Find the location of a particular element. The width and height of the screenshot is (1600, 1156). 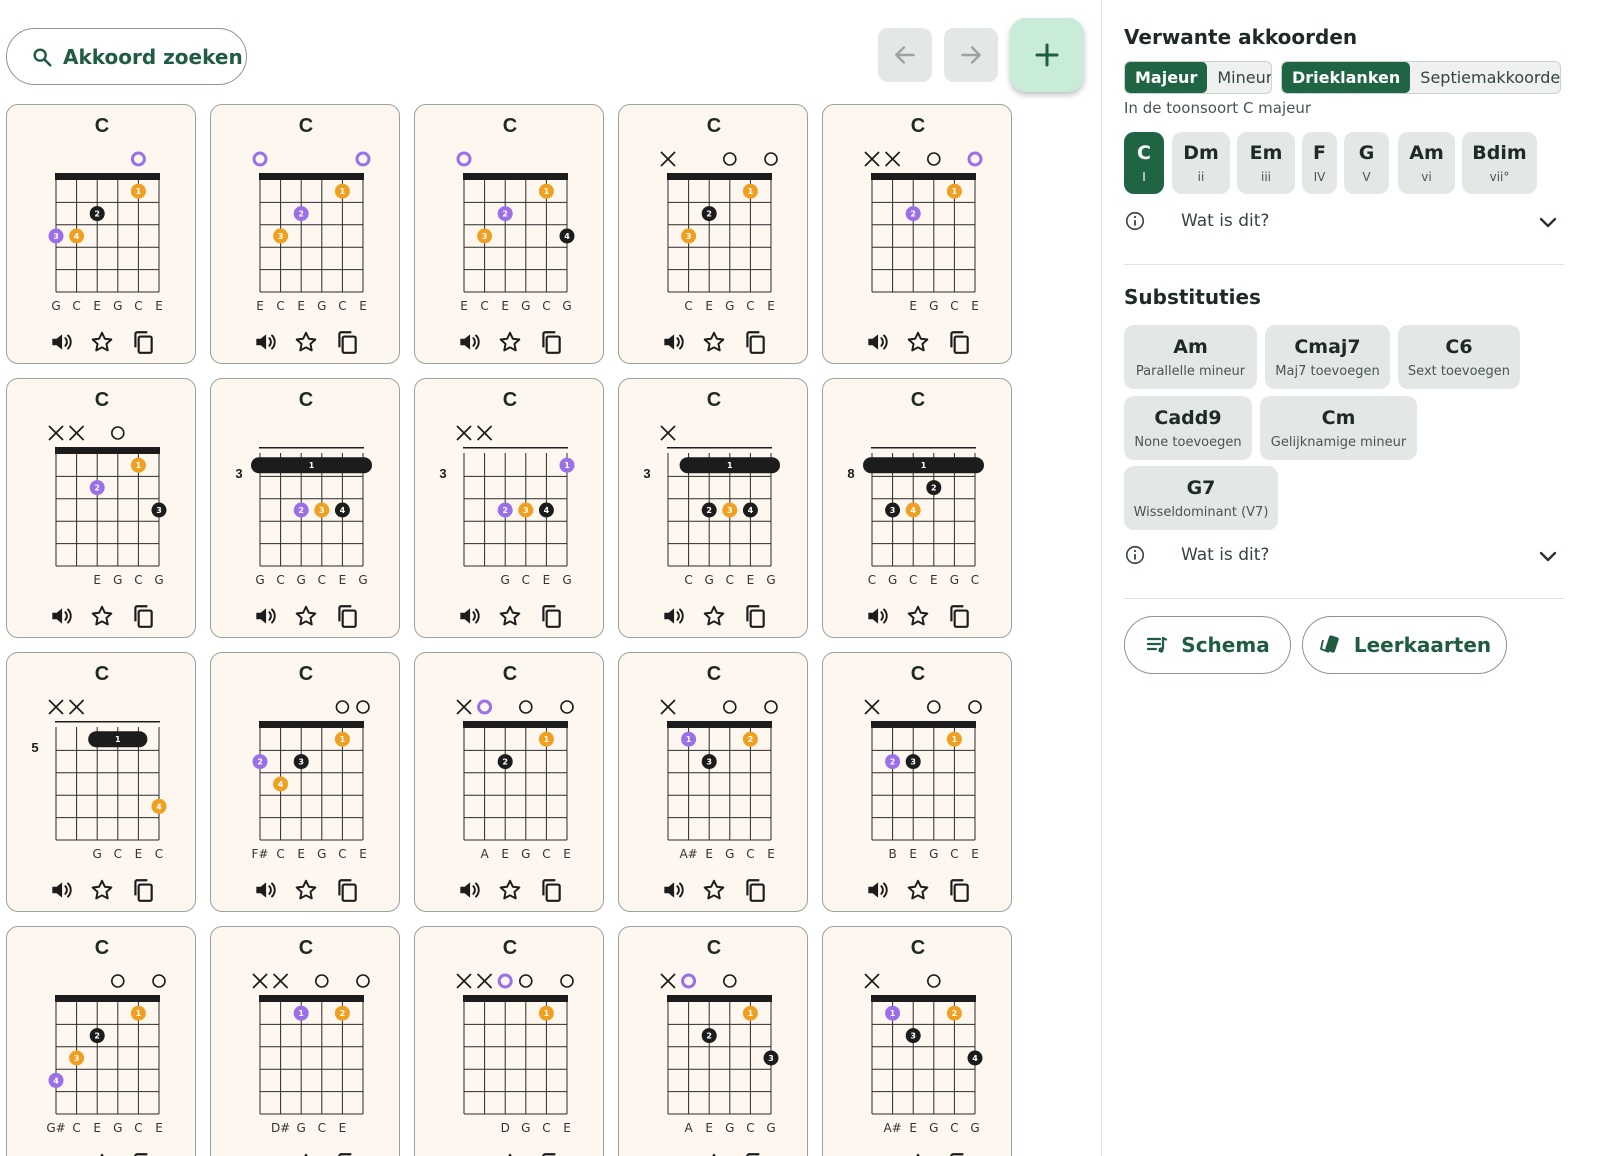

substitution-chord: Cm Gelijknamige mineur is located at coordinates (1338, 428).